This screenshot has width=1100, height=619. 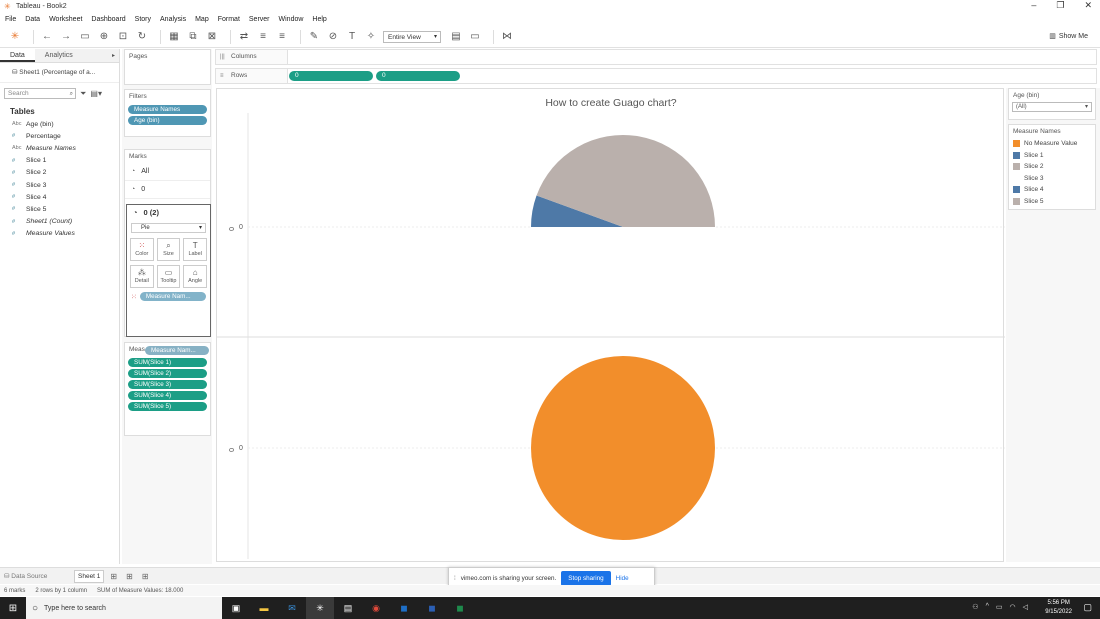 What do you see at coordinates (1052, 144) in the screenshot?
I see `legend-item-no-measure-value: No Measure Value` at bounding box center [1052, 144].